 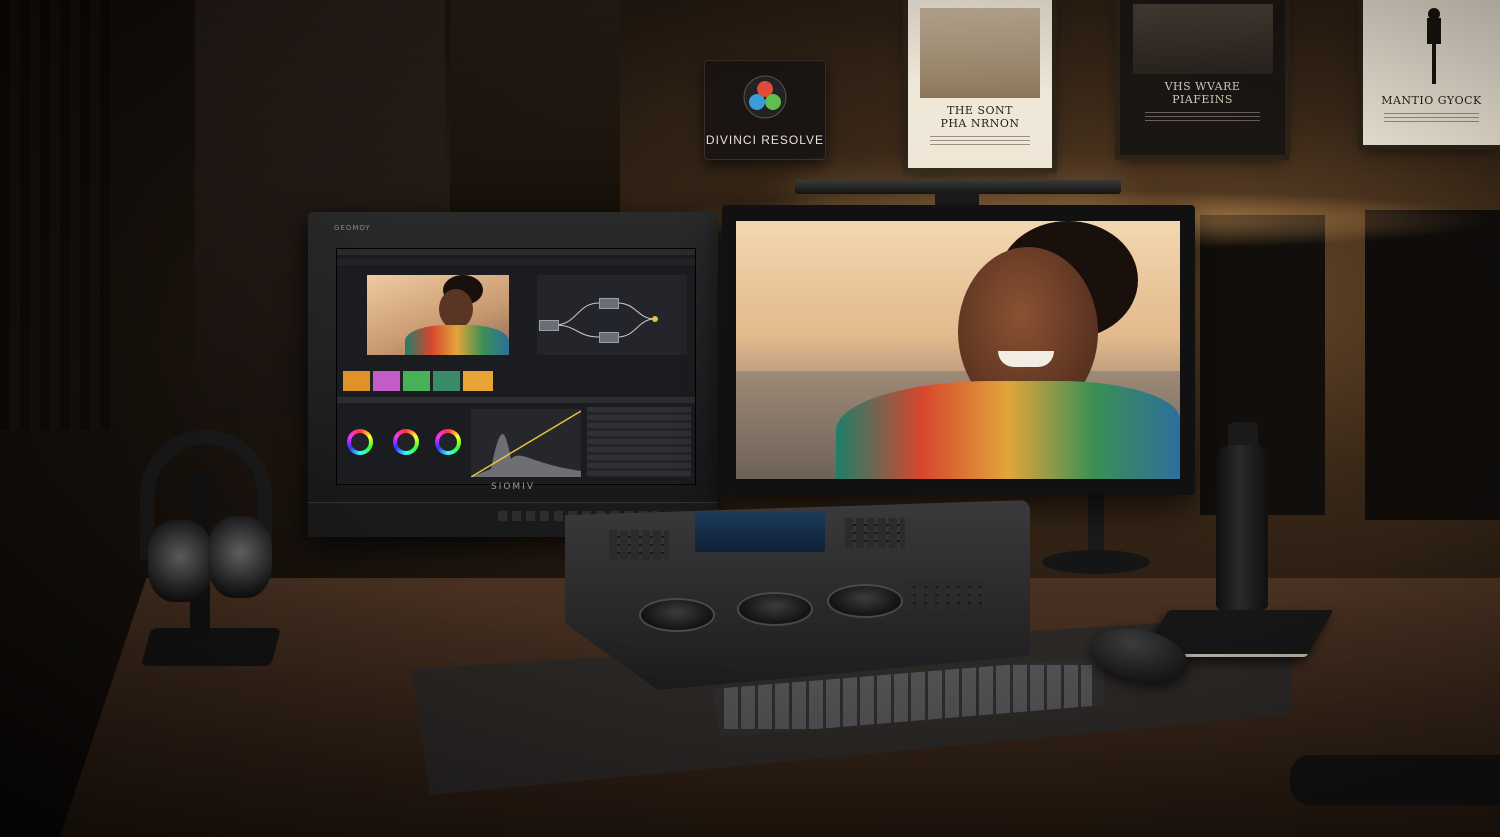 I want to click on headphone-stand-base, so click(x=211, y=647).